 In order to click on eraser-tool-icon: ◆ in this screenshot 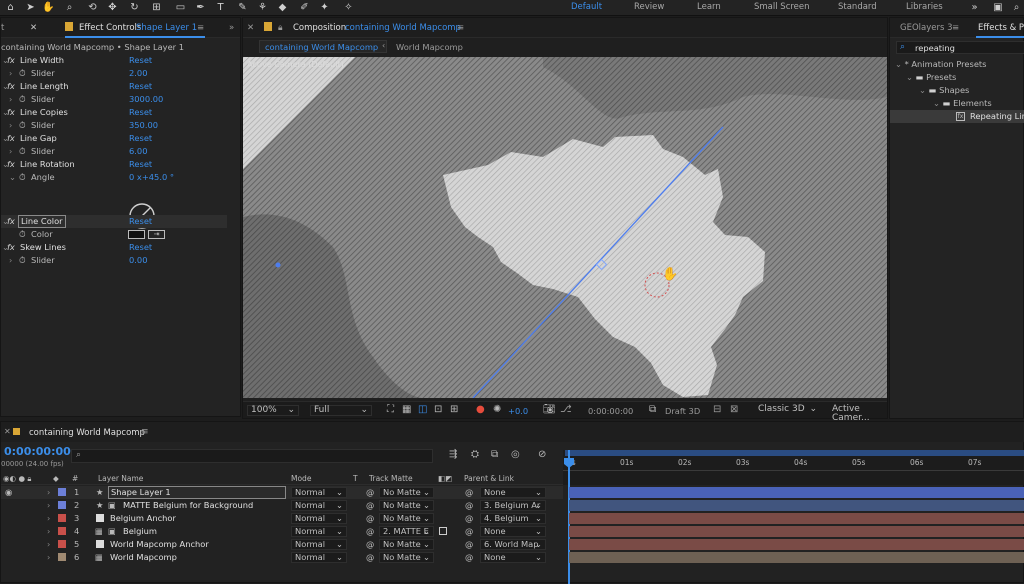, I will do `click(282, 7)`.